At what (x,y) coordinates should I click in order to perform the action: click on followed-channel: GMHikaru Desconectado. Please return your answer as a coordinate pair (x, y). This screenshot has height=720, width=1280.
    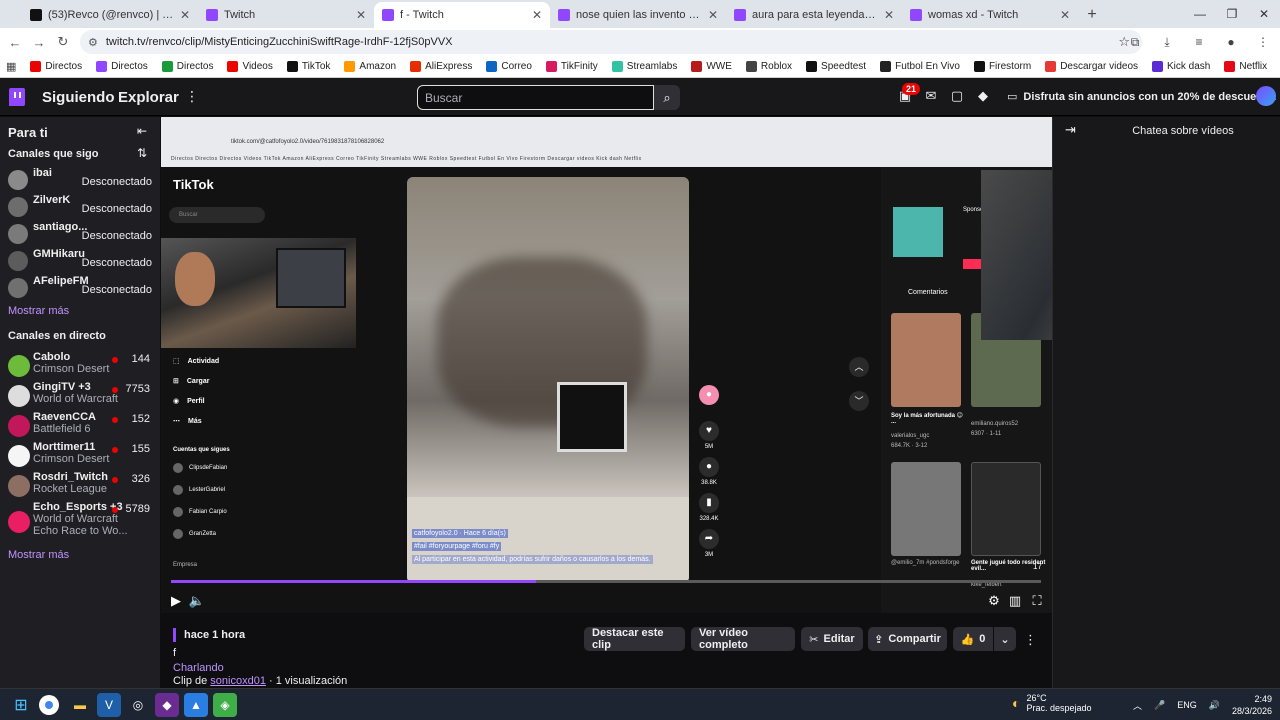
    Looking at the image, I should click on (80, 261).